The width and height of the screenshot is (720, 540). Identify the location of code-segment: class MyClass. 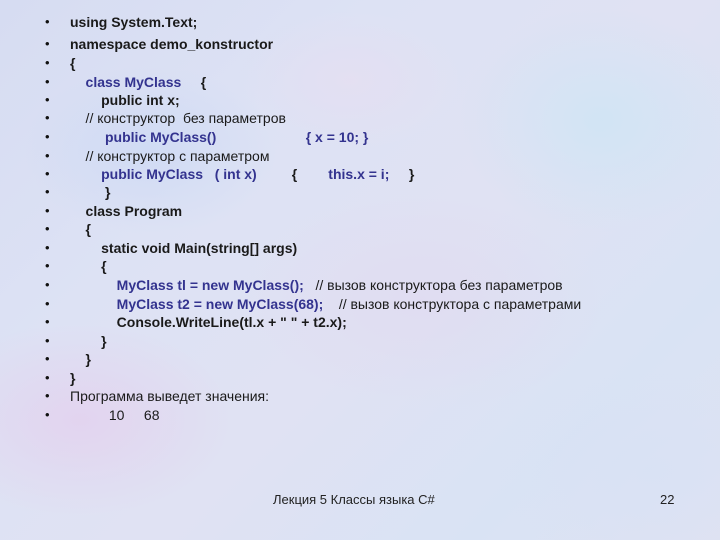
(126, 82).